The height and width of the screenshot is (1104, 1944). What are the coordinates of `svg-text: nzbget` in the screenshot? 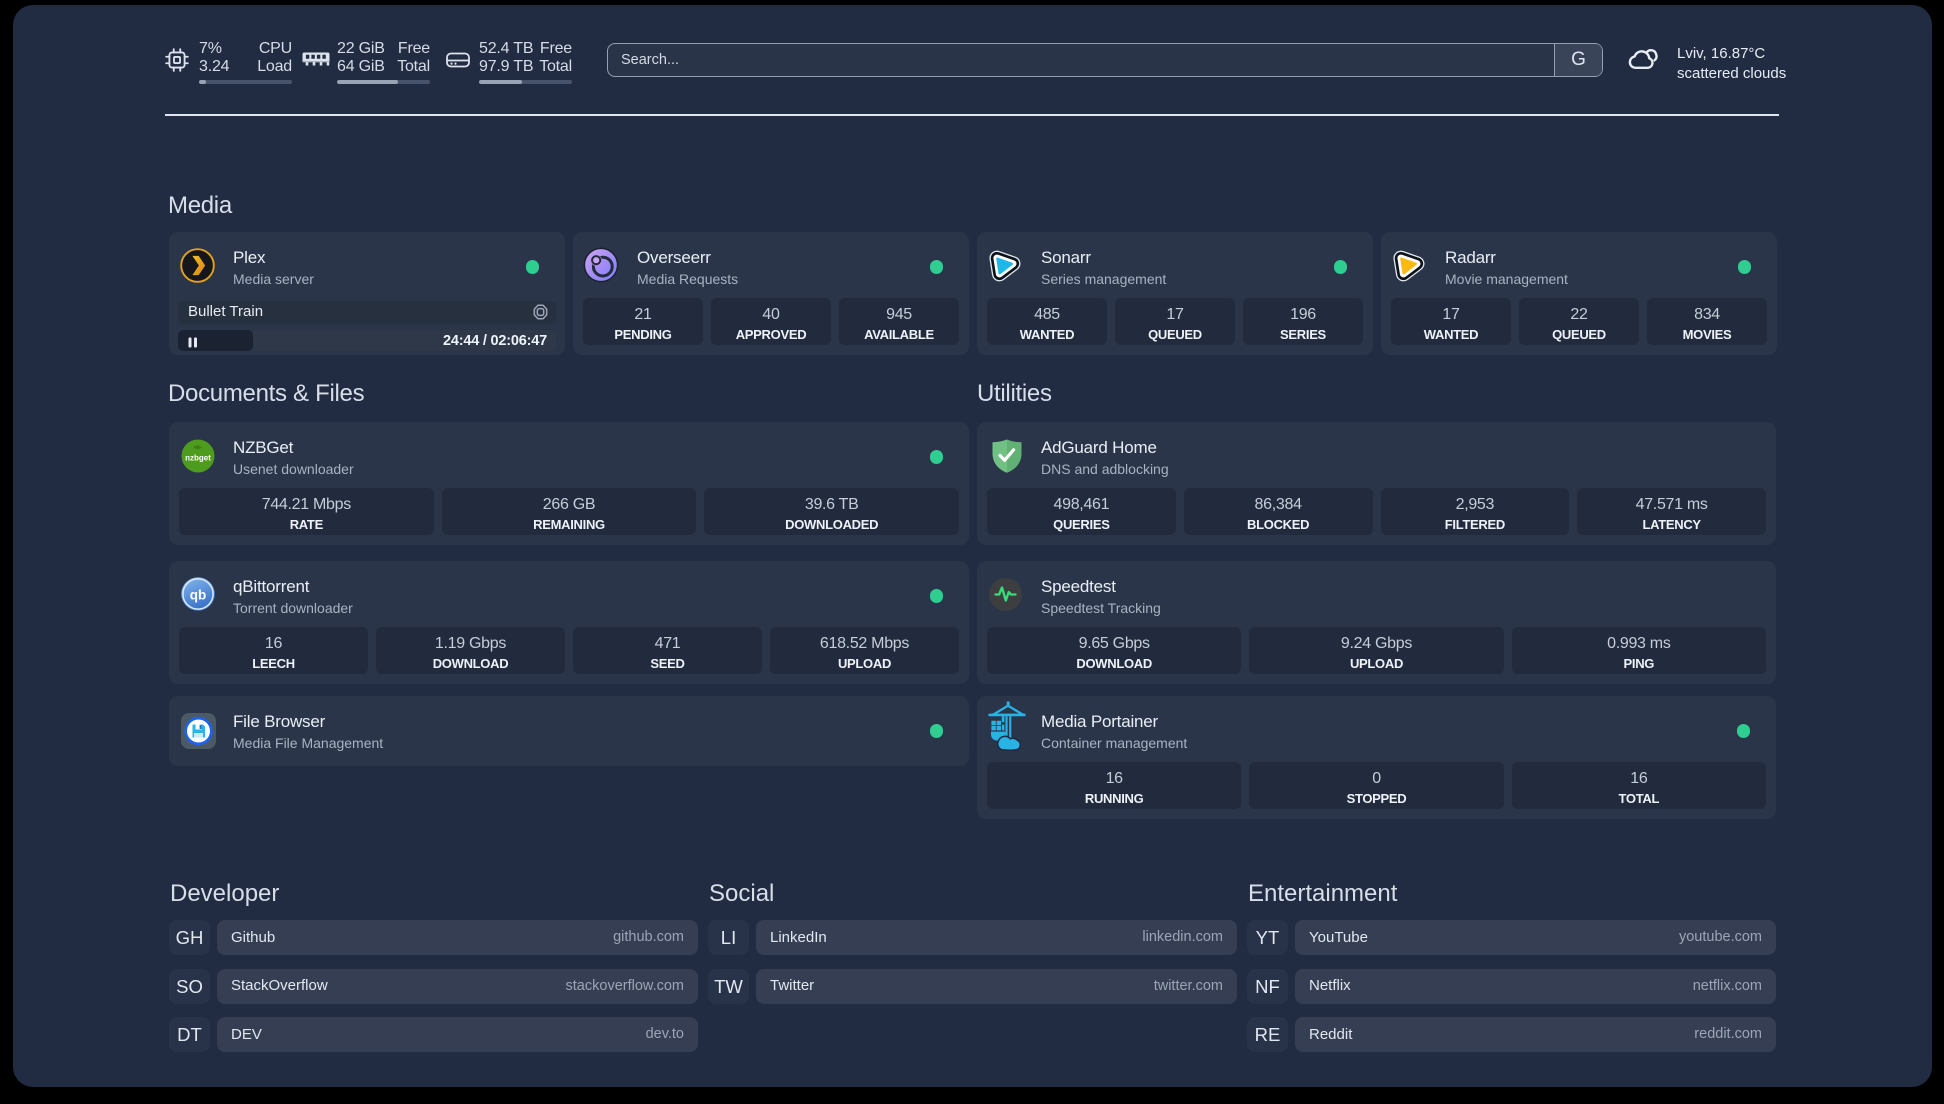 It's located at (198, 458).